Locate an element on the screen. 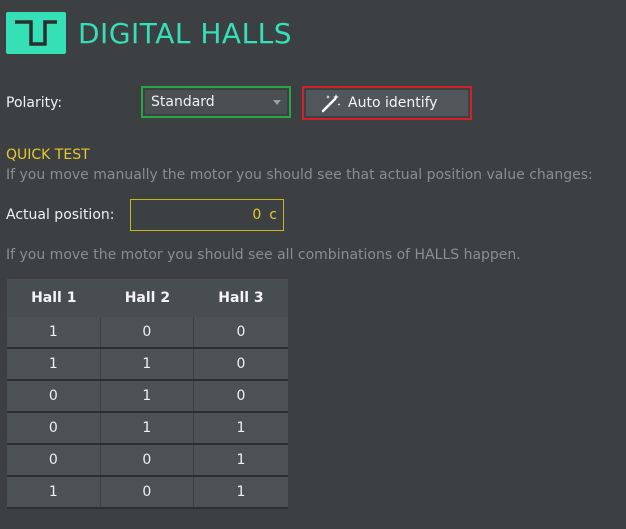  actual-position-unit: c is located at coordinates (273, 215).